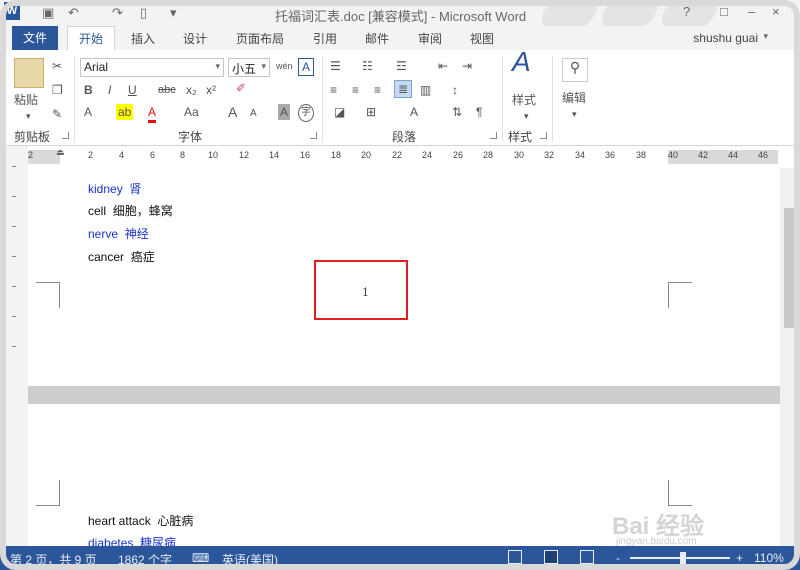 The width and height of the screenshot is (800, 570). What do you see at coordinates (467, 66) in the screenshot?
I see `increase-indent-icon: ⇥` at bounding box center [467, 66].